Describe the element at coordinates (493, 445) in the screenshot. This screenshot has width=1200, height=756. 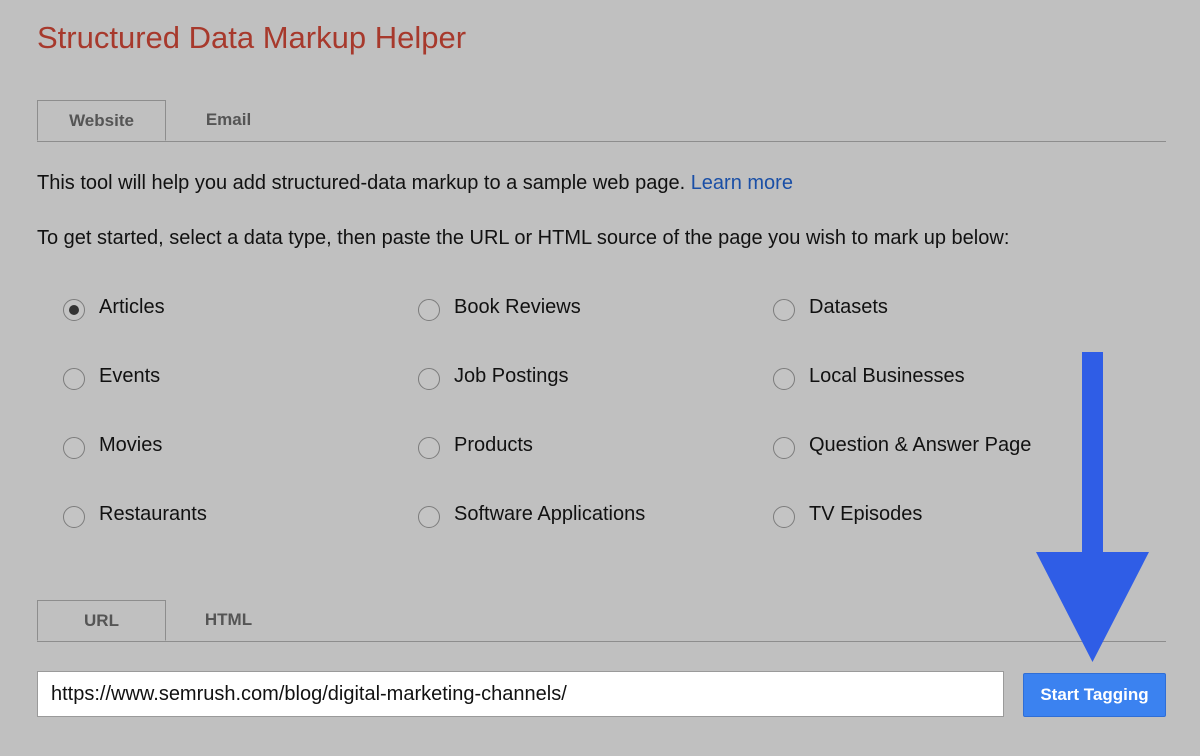
I see `radio-label: Products` at that location.